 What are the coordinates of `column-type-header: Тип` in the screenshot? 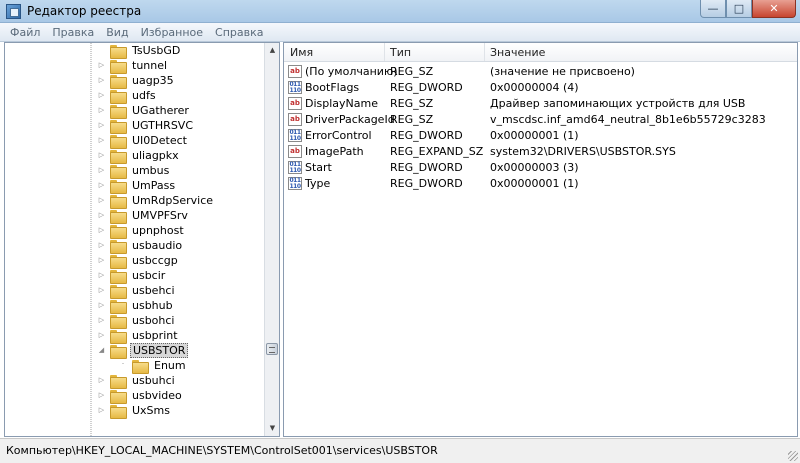 It's located at (400, 52).